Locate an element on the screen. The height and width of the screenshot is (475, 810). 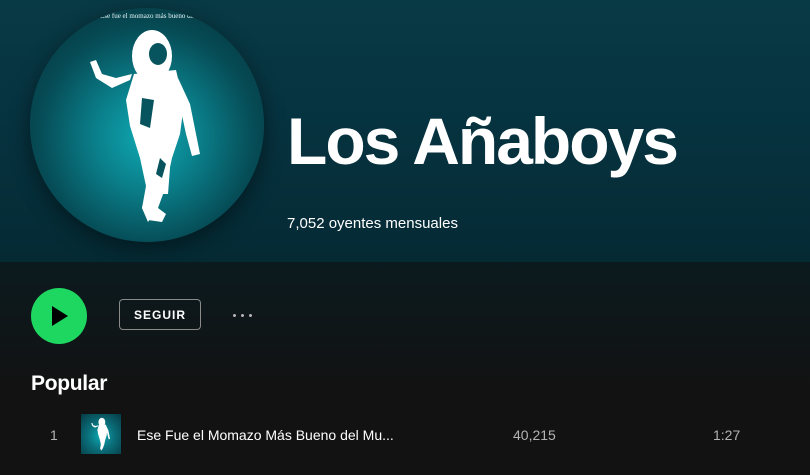
dancing-figure-thumbnail is located at coordinates (101, 434).